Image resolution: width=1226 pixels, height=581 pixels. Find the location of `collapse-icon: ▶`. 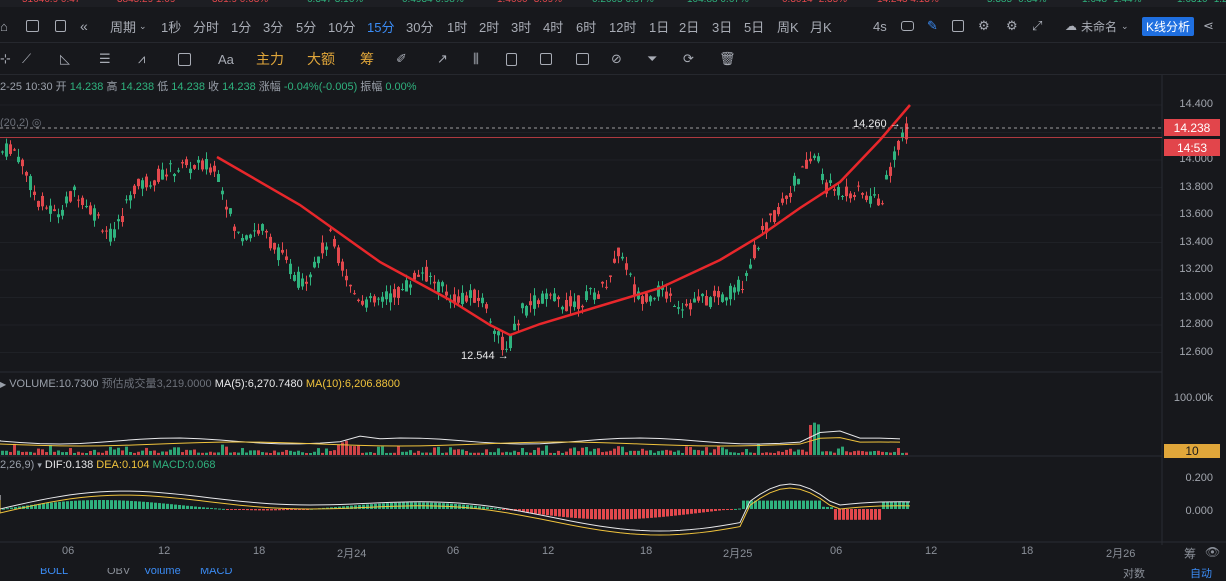

collapse-icon: ▶ is located at coordinates (3, 384).